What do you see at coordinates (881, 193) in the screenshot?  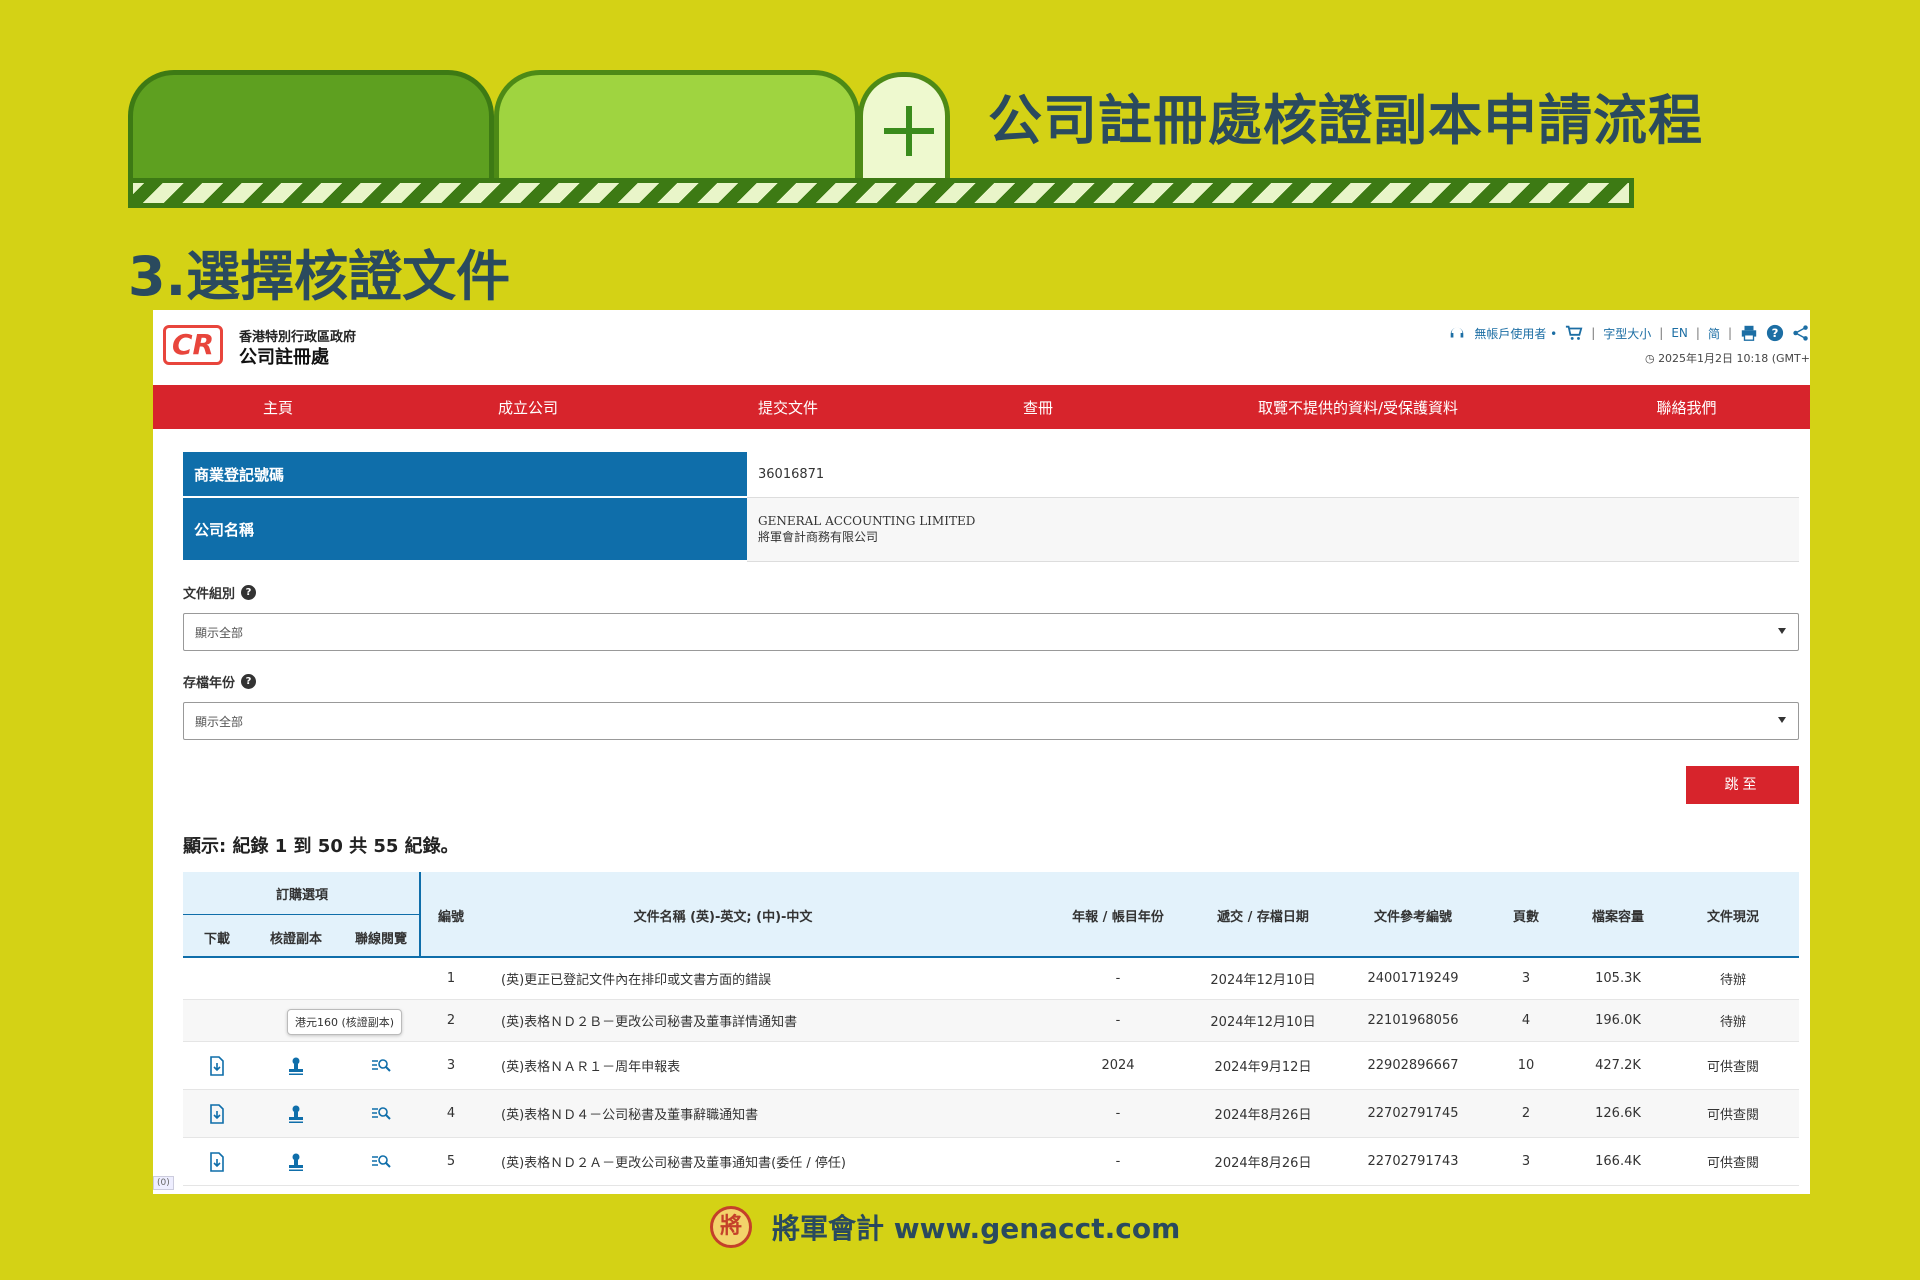 I see `striped-bar` at bounding box center [881, 193].